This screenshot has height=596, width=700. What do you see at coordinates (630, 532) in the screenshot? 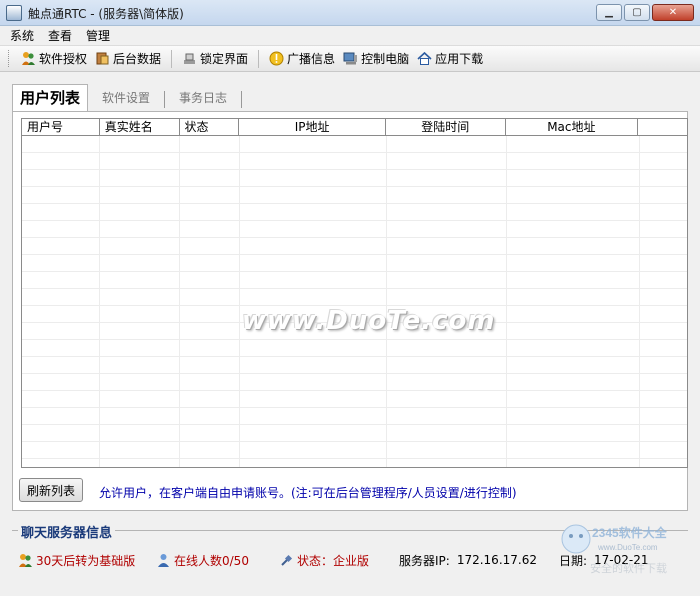
I see `svg-text: 2345软件大全` at bounding box center [630, 532].